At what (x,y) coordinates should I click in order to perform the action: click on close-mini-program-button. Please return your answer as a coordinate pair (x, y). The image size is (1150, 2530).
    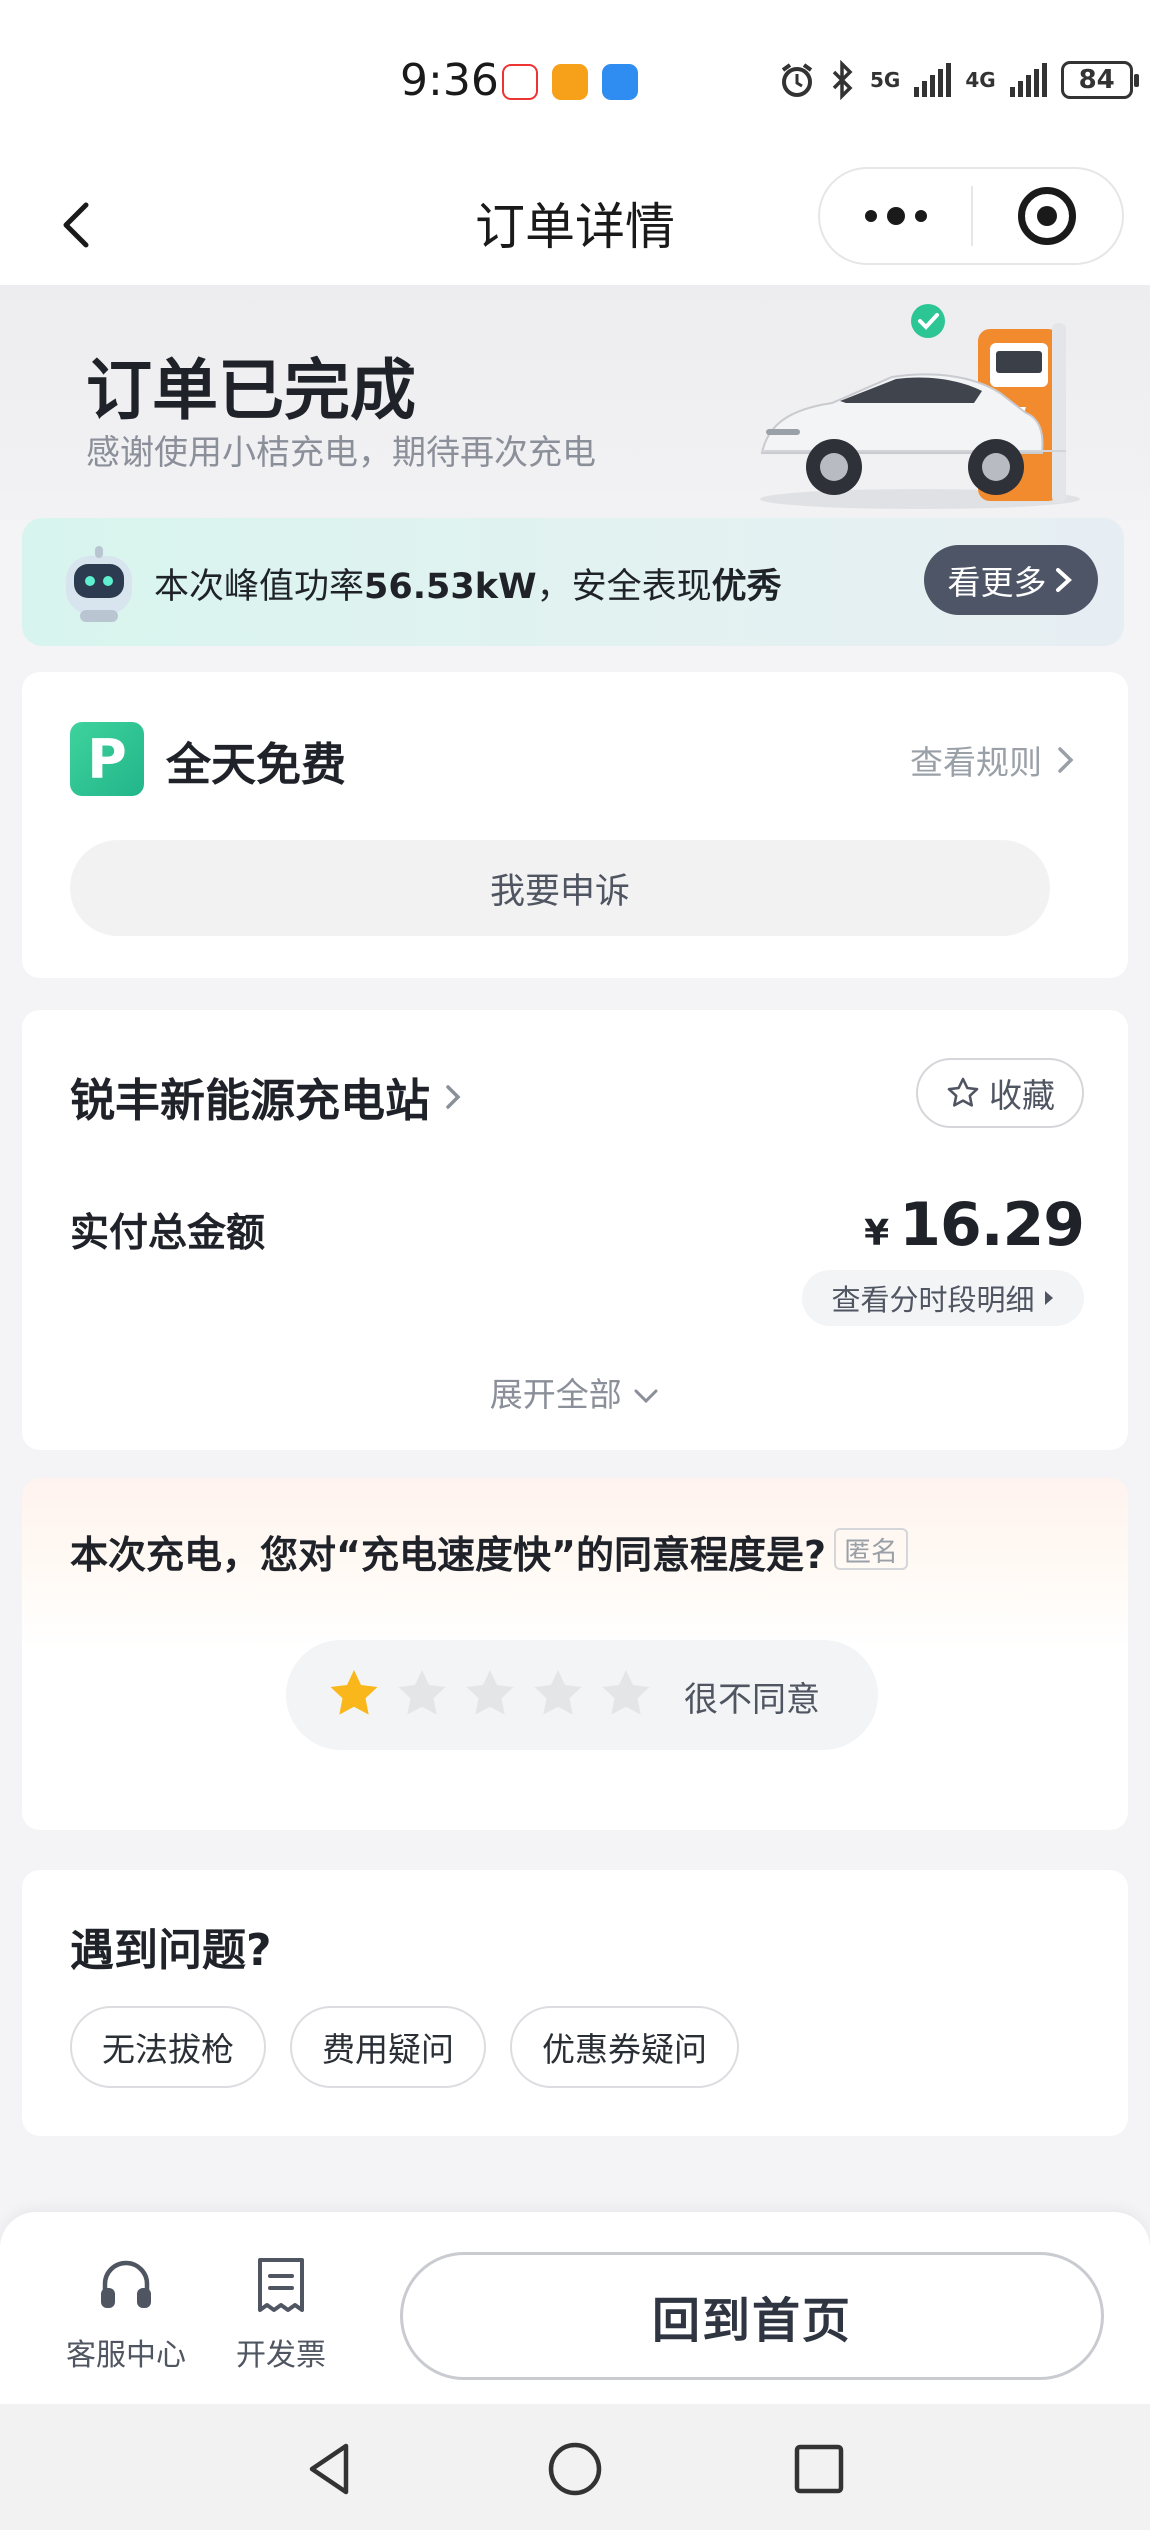
    Looking at the image, I should click on (1047, 216).